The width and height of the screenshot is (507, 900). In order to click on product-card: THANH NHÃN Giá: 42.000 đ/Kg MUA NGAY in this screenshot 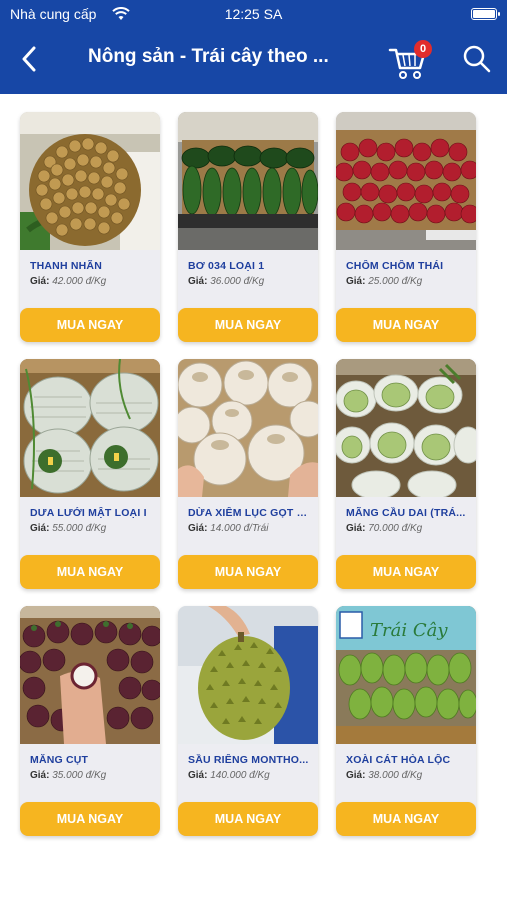, I will do `click(90, 227)`.